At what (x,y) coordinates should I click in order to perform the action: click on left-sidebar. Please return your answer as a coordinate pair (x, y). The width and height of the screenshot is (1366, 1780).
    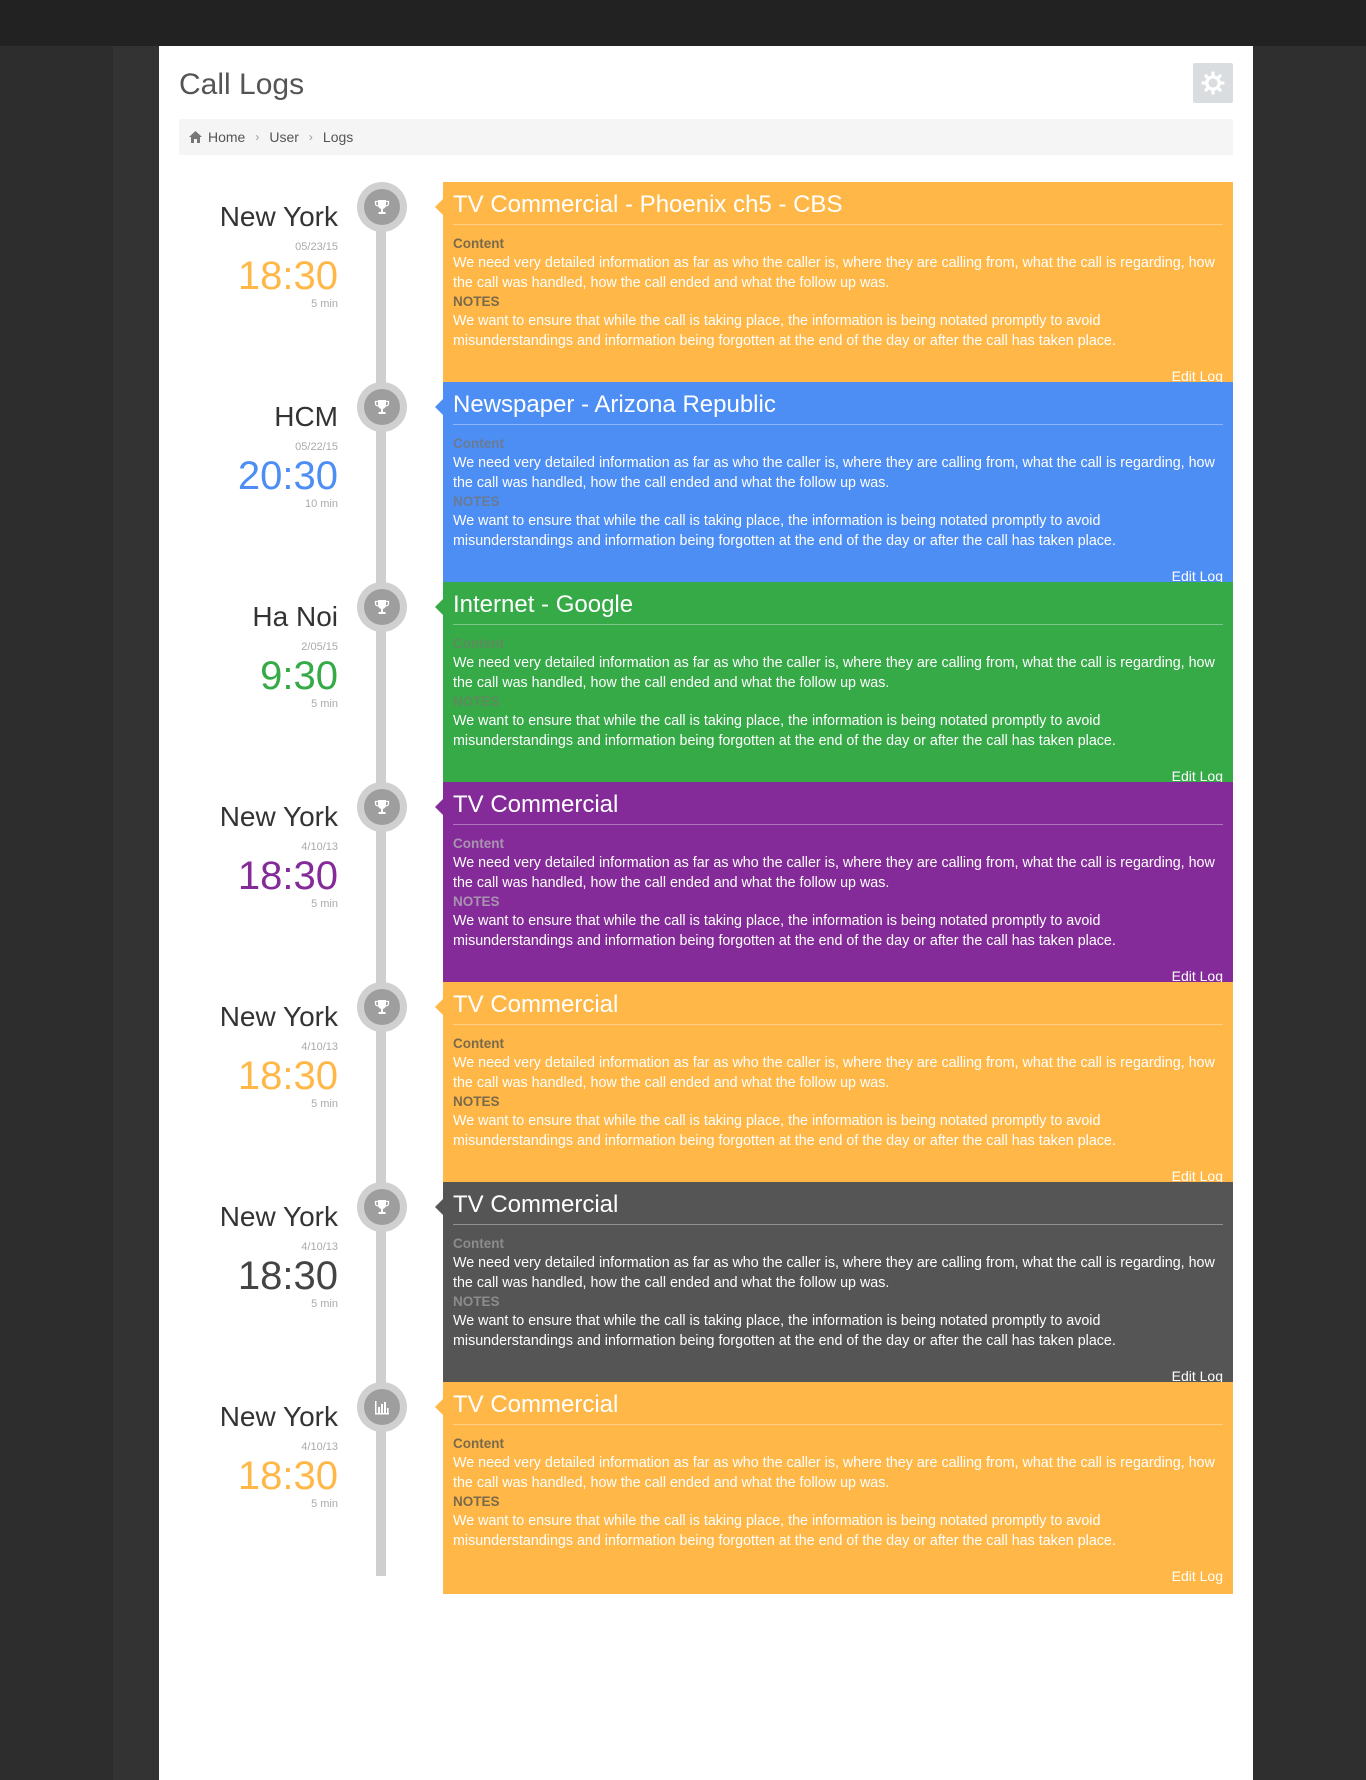
    Looking at the image, I should click on (56, 913).